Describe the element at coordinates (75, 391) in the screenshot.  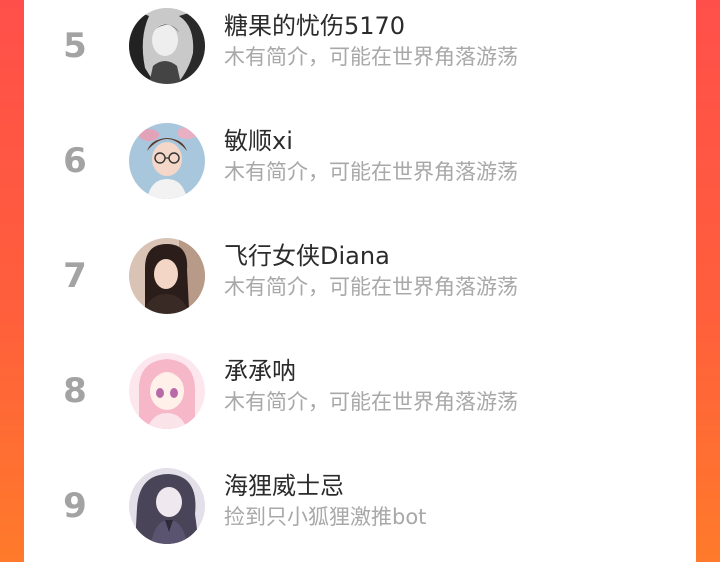
I see `rank-number: 8` at that location.